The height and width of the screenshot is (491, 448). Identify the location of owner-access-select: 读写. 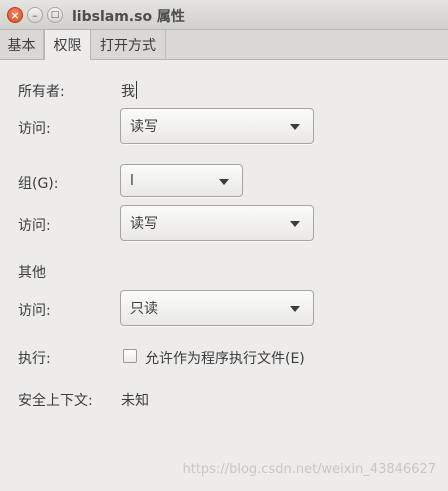
(217, 126).